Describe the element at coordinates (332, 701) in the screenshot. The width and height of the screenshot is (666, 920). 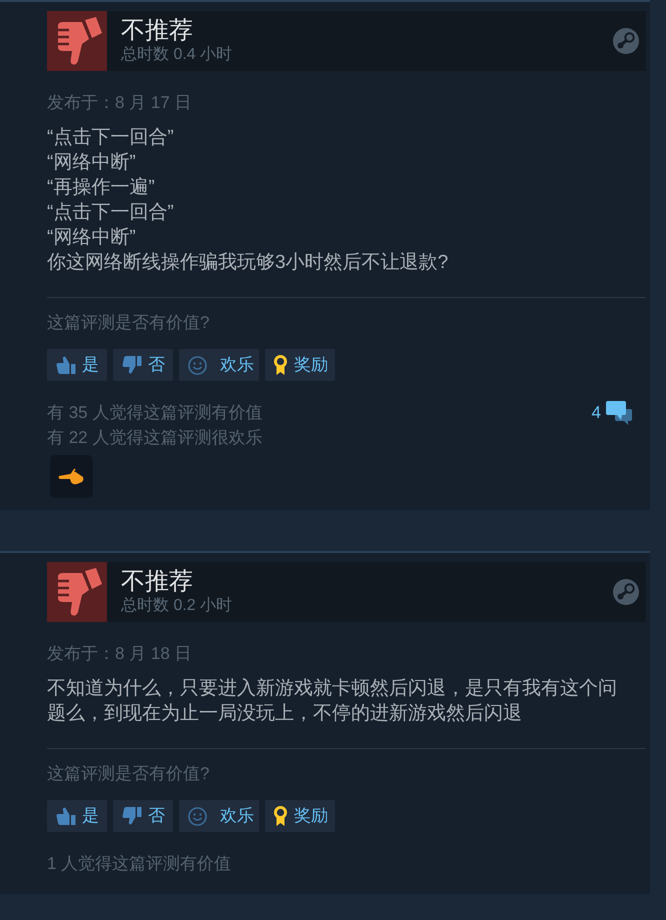
I see `review-text: 不知道为什么，只要进入新游戏就卡顿然后闪退，是只有我有这个问题么，到现在为止一局没玩上，不停的进新游戏然后闪退` at that location.